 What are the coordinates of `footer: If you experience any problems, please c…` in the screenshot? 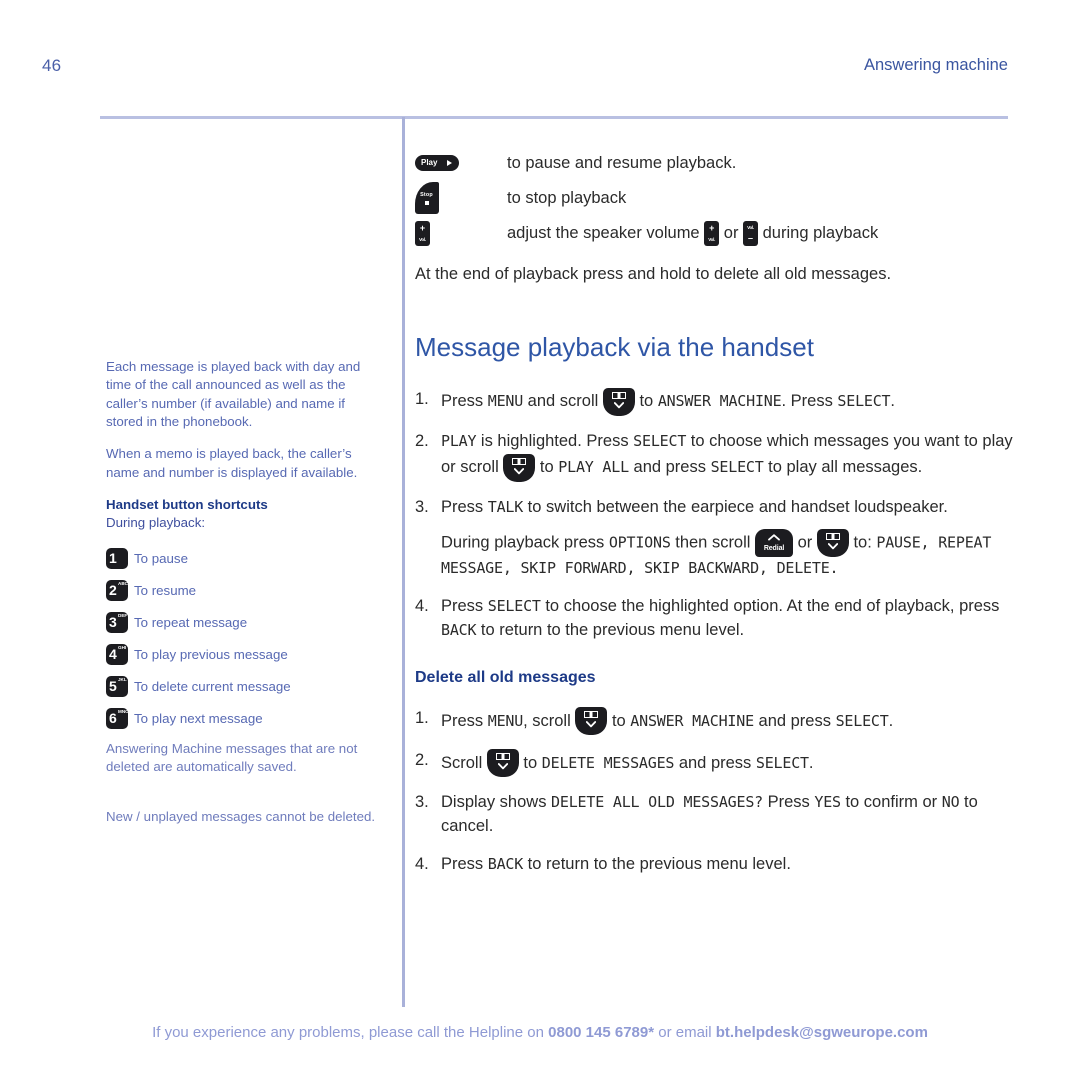 It's located at (540, 1032).